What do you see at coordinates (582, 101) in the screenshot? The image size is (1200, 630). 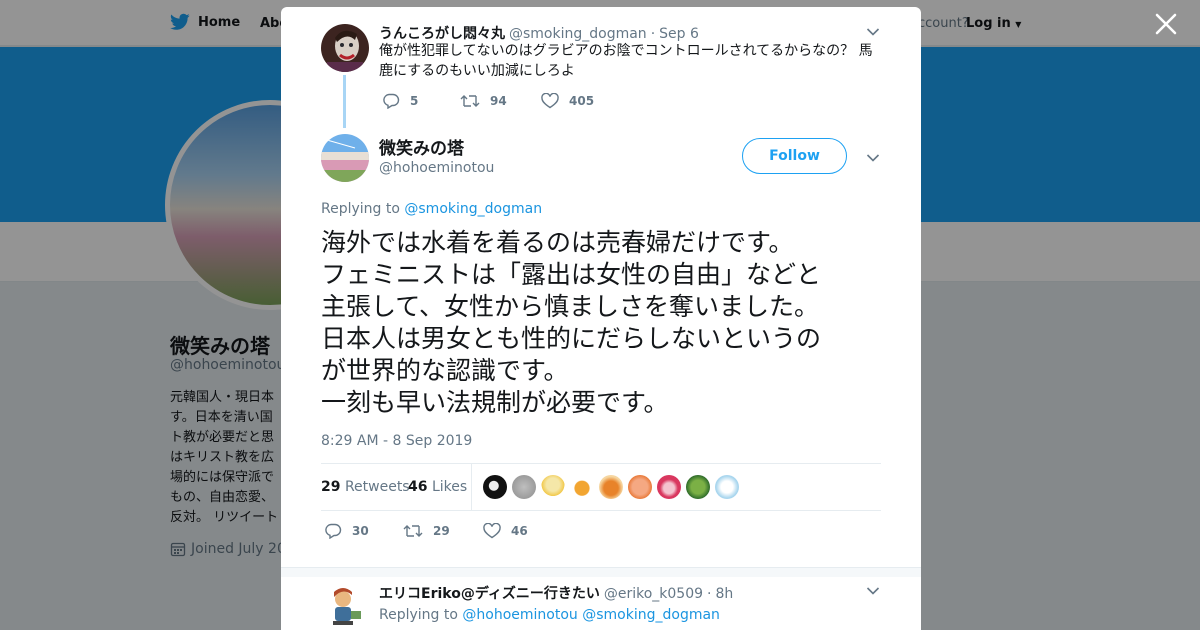 I see `parent-like-count: 405` at bounding box center [582, 101].